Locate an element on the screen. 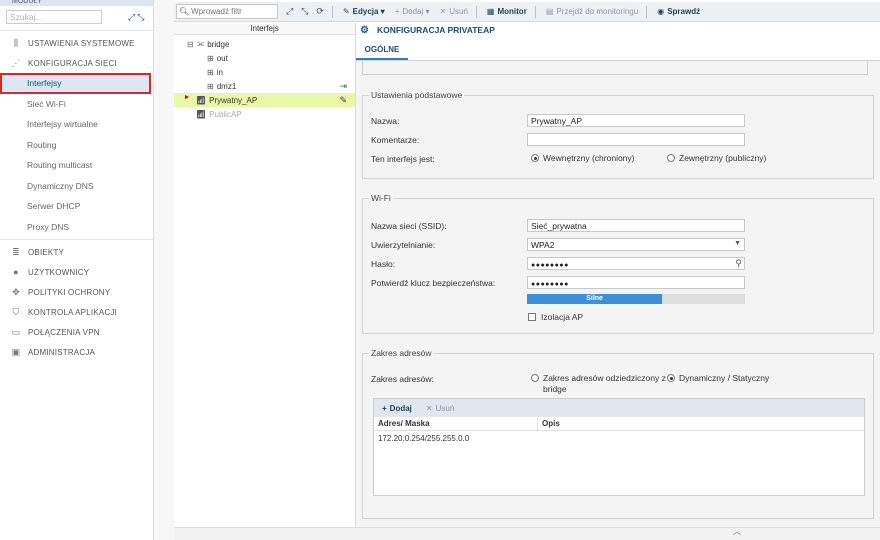  remove-button: ✕ Usuń is located at coordinates (454, 11).